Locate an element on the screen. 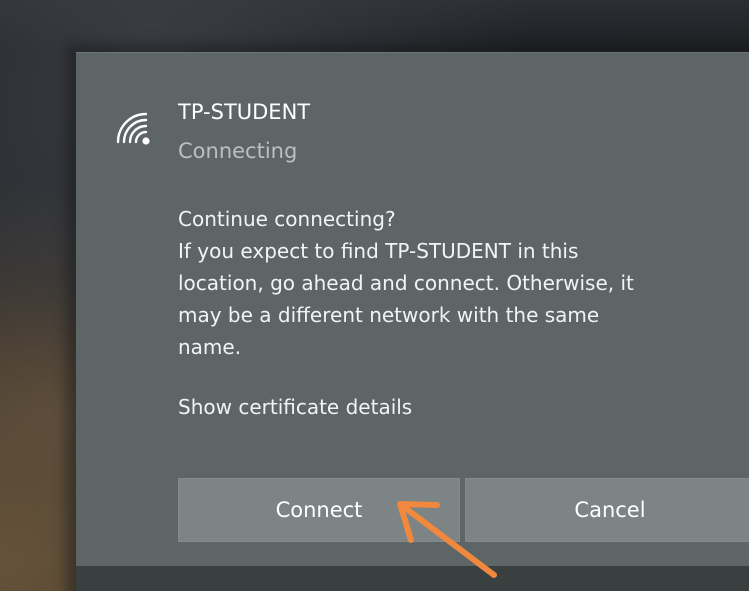  network-status: Connecting is located at coordinates (238, 151).